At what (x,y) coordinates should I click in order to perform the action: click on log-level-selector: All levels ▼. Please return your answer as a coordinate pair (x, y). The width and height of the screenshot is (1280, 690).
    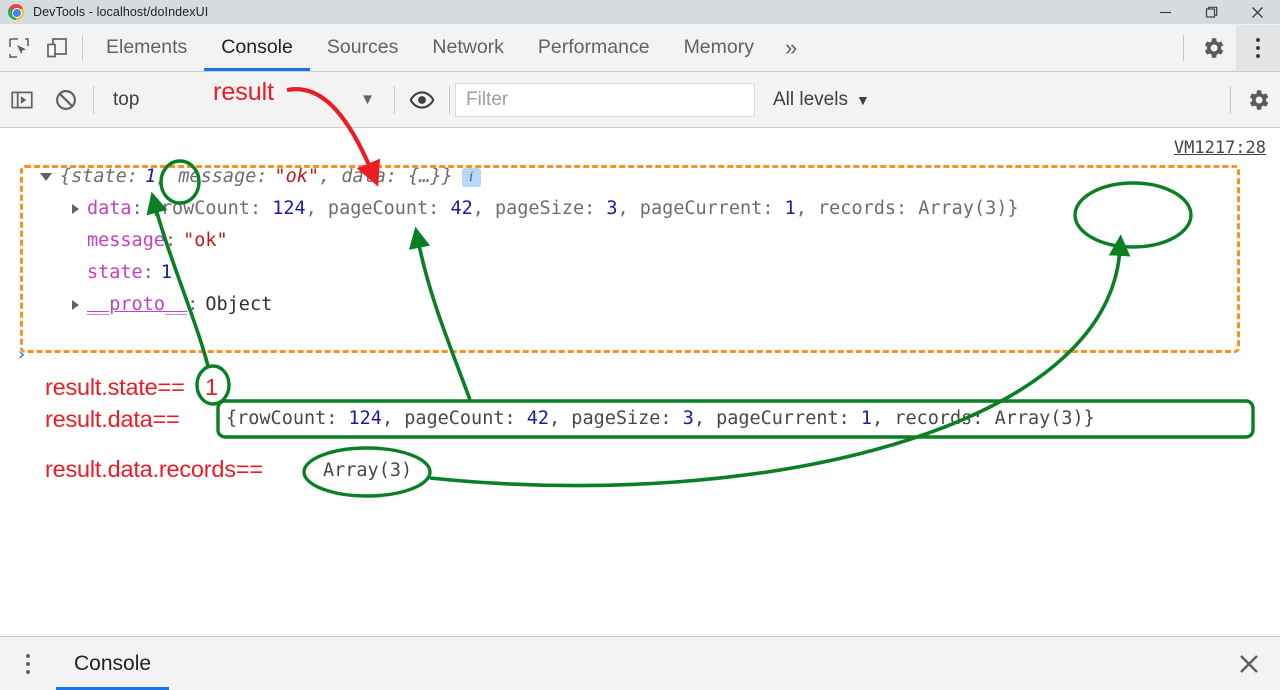
    Looking at the image, I should click on (821, 100).